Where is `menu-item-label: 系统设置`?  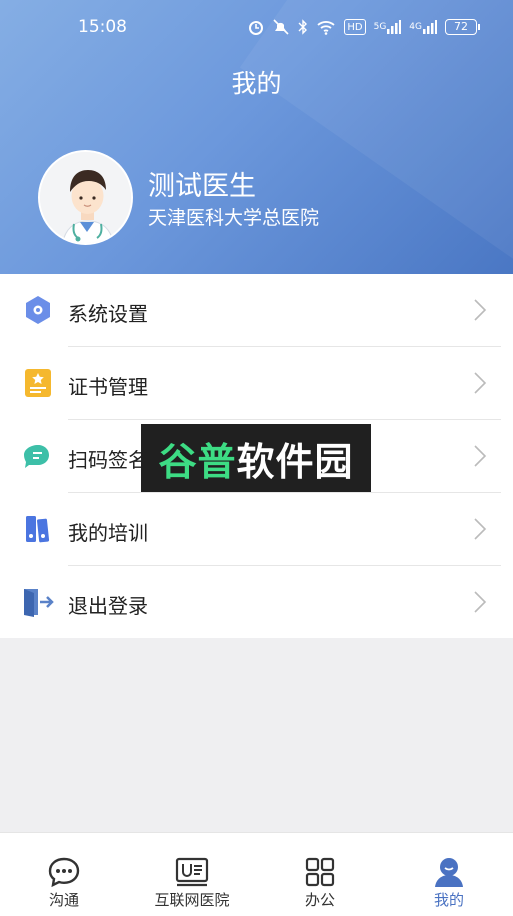
menu-item-label: 系统设置 is located at coordinates (108, 314).